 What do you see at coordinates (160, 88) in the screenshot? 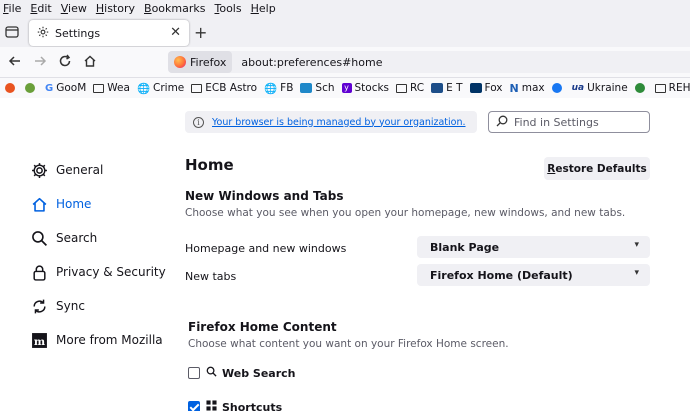
I see `bookmark-crime: 🌐 Crime` at bounding box center [160, 88].